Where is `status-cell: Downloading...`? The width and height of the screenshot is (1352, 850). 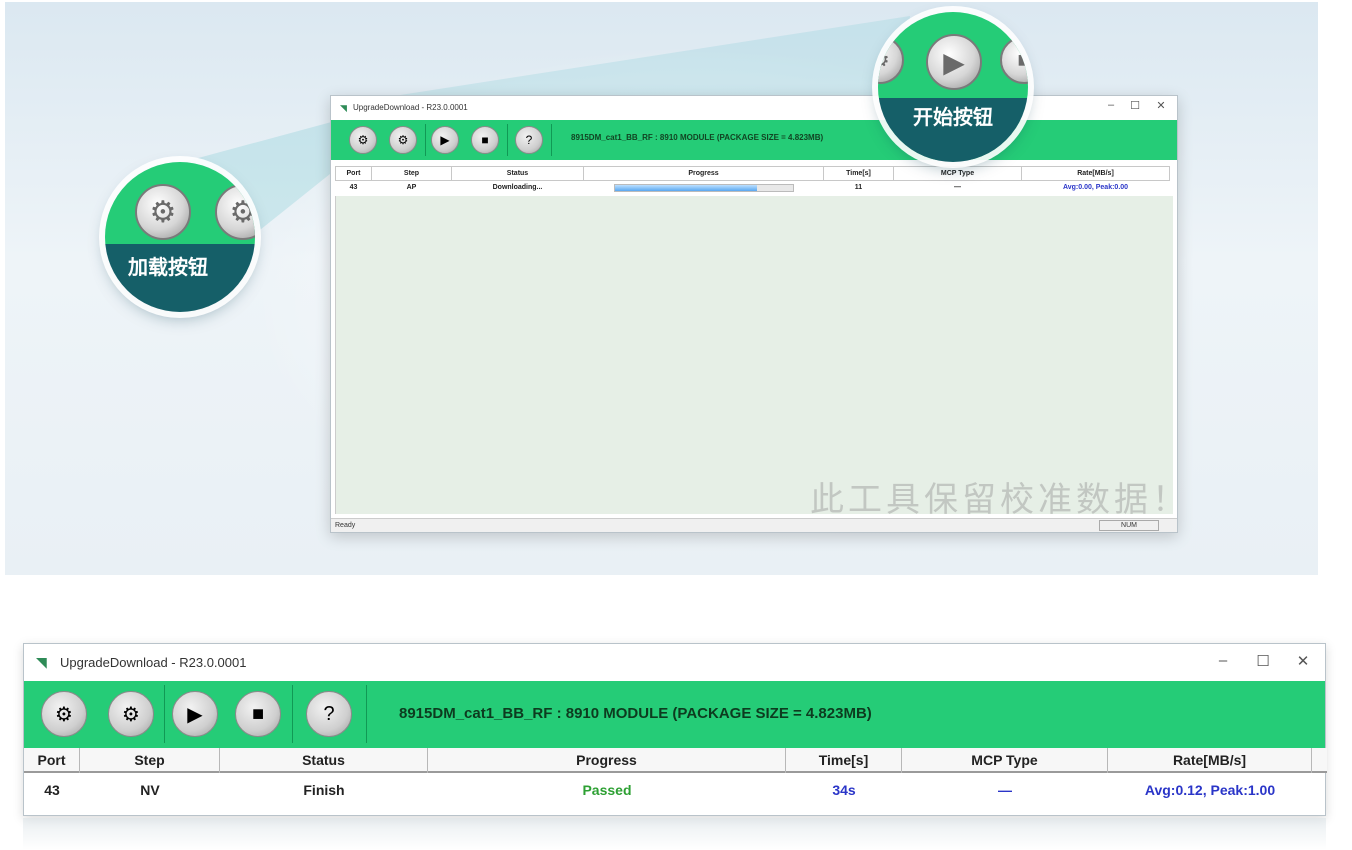
status-cell: Downloading... is located at coordinates (517, 188).